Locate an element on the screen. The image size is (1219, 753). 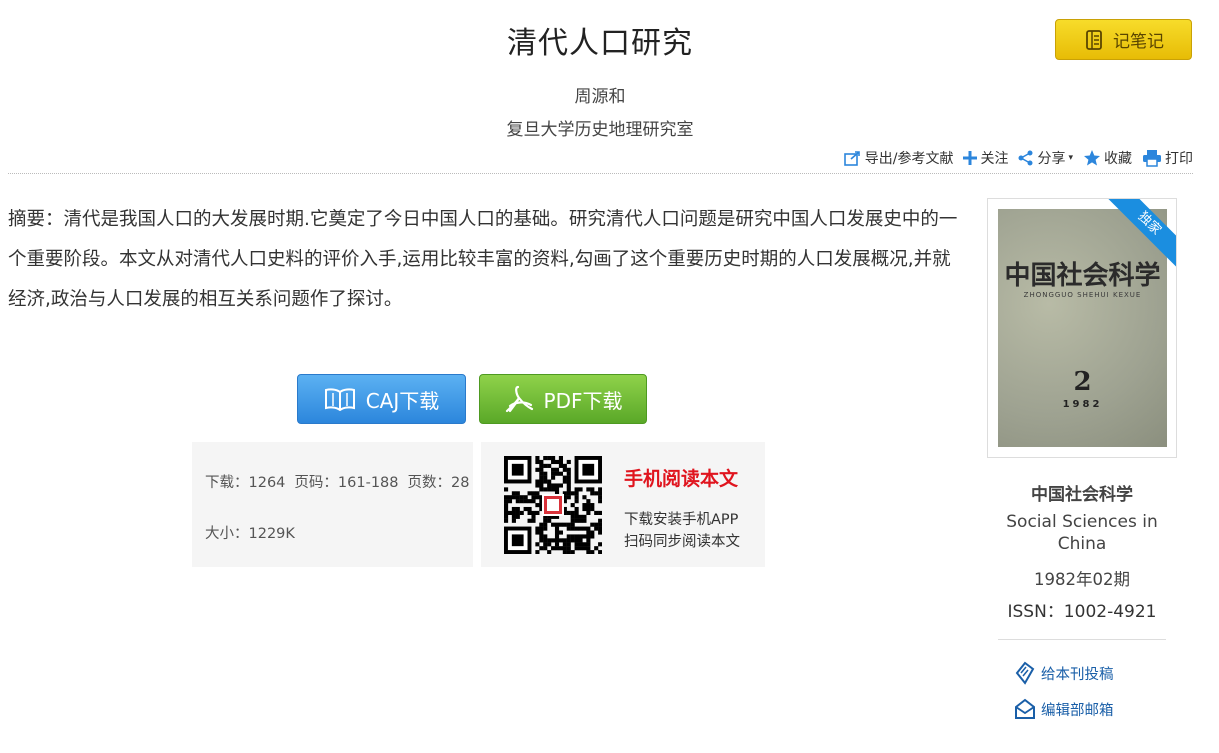
pdf-download-button: PDF下载 is located at coordinates (563, 399).